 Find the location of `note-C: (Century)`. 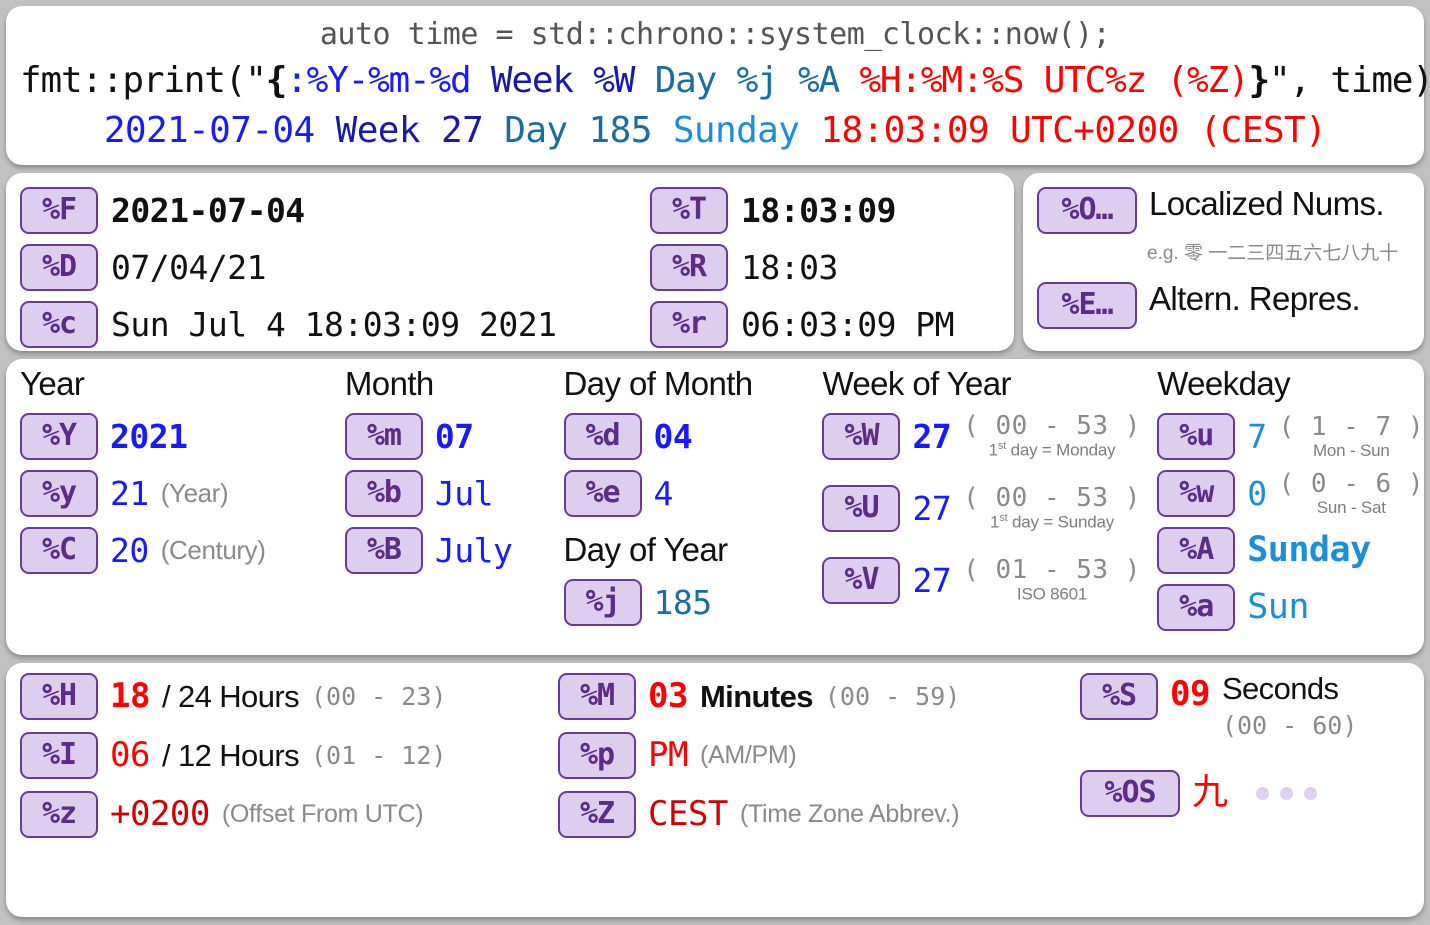

note-C: (Century) is located at coordinates (213, 550).